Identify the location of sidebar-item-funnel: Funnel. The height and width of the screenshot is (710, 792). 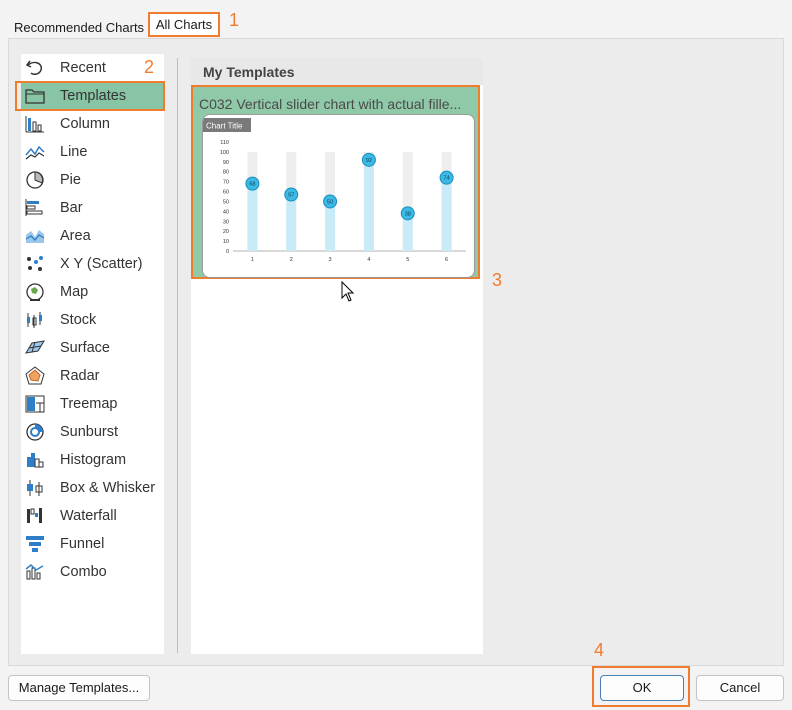
(92, 544).